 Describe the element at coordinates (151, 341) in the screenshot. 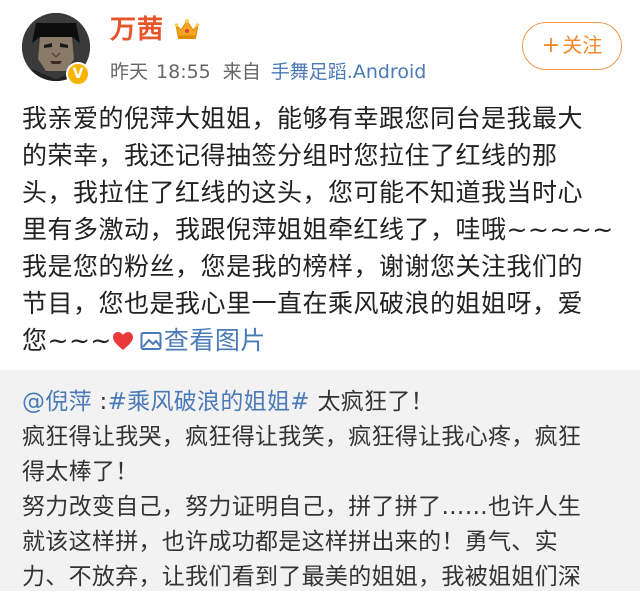

I see `picture-icon` at that location.